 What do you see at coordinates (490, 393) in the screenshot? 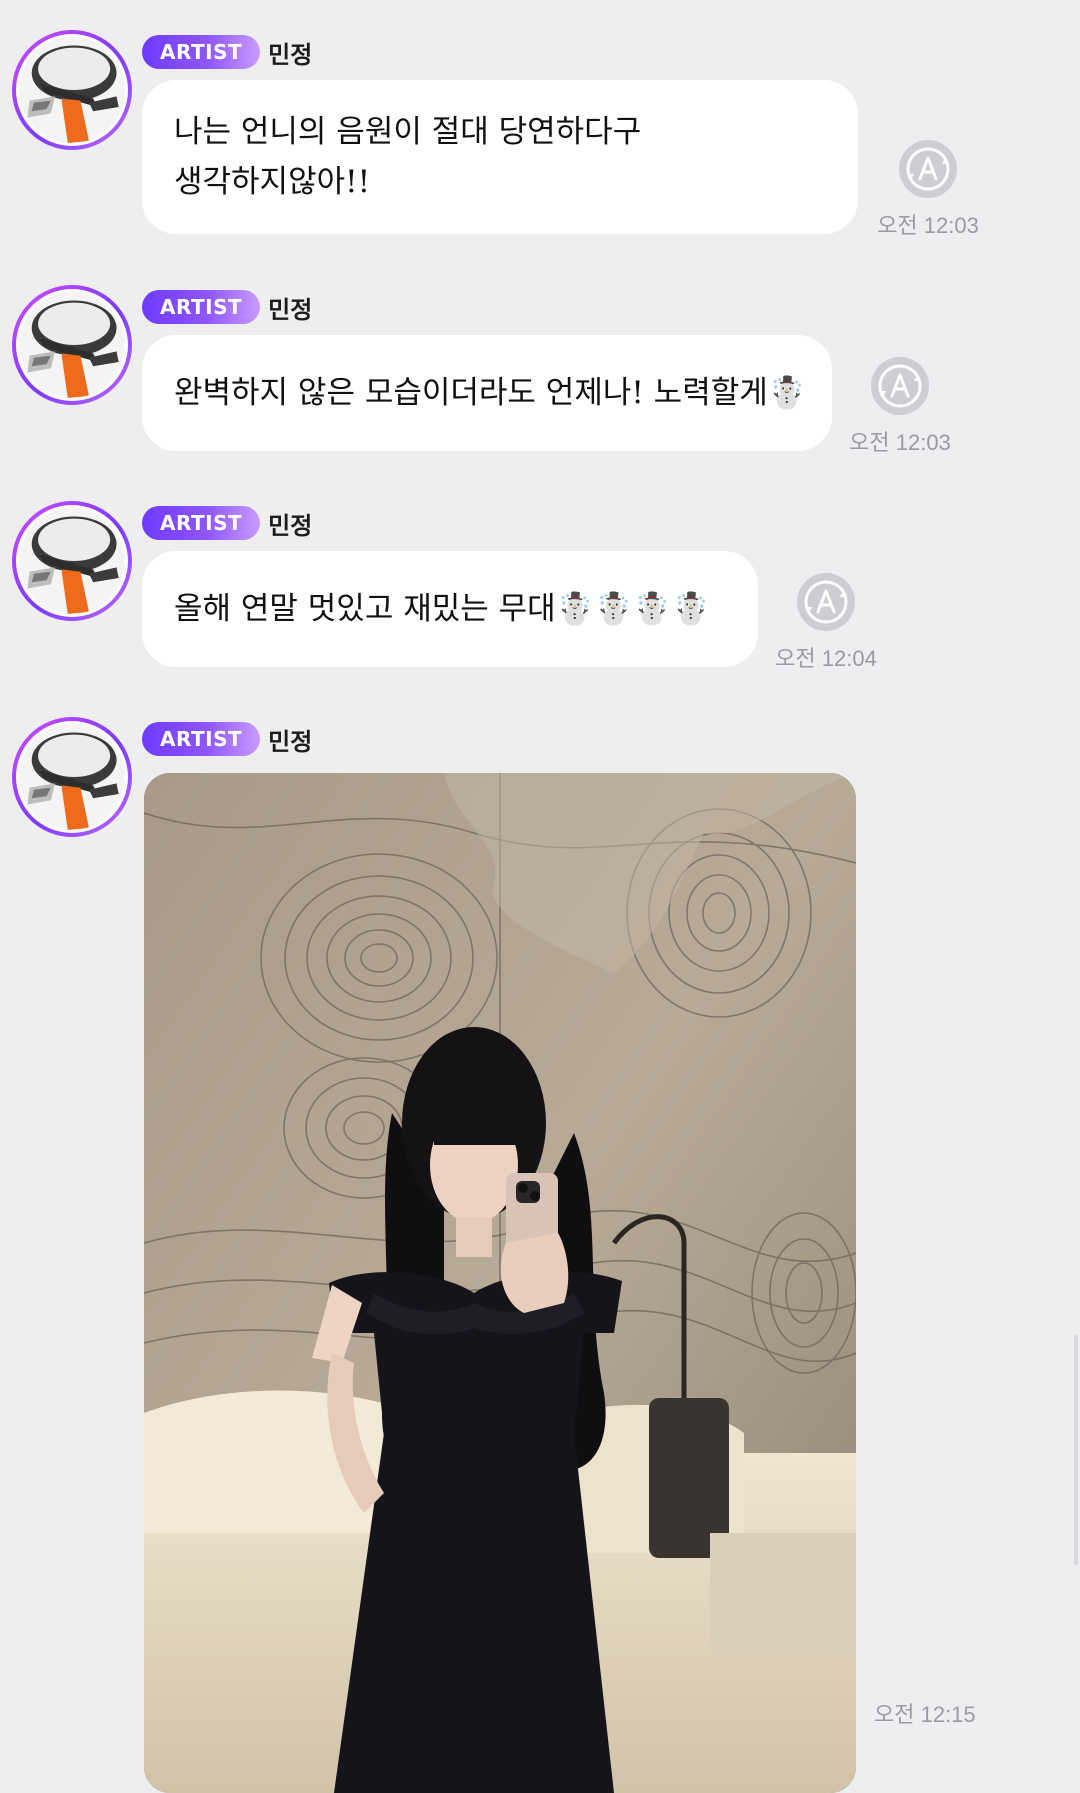
I see `message-text-line: 완벽하지 않은 모습이더라도 언제나! 노력할게☃️` at bounding box center [490, 393].